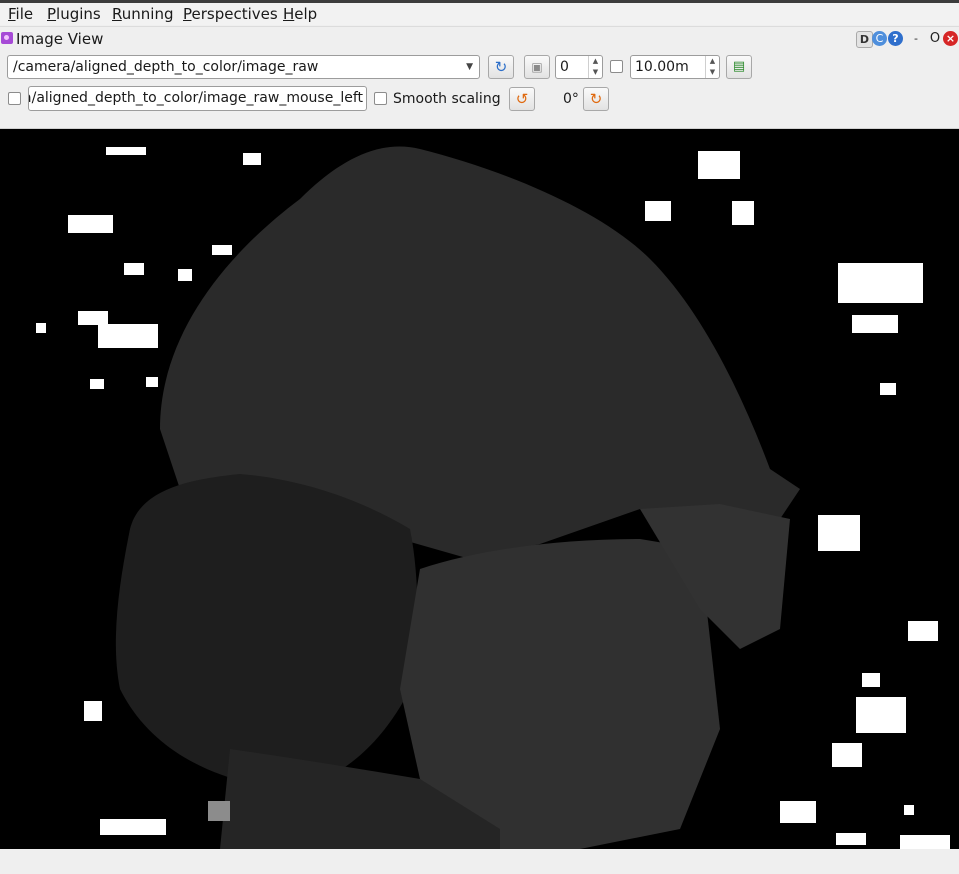  What do you see at coordinates (219, 811) in the screenshot?
I see `depth-gray-speck` at bounding box center [219, 811].